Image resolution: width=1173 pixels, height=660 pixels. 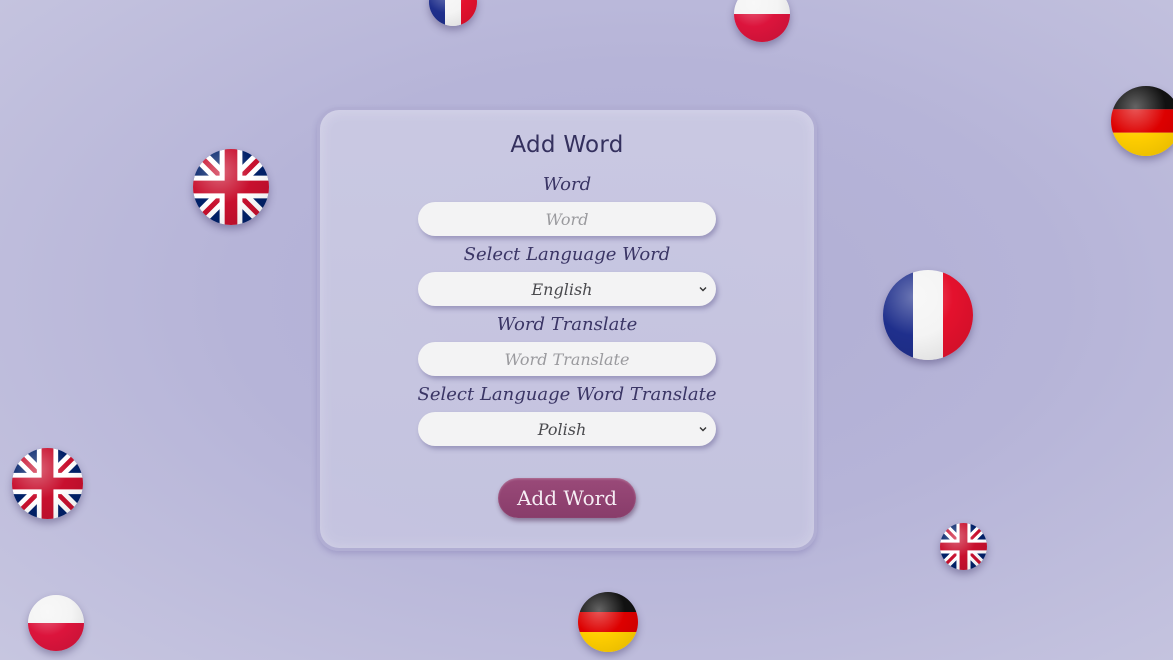 I want to click on word-language-select: English, so click(x=567, y=289).